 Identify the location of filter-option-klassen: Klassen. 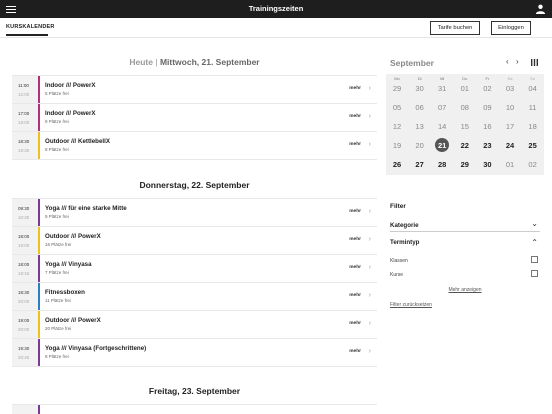
(465, 262).